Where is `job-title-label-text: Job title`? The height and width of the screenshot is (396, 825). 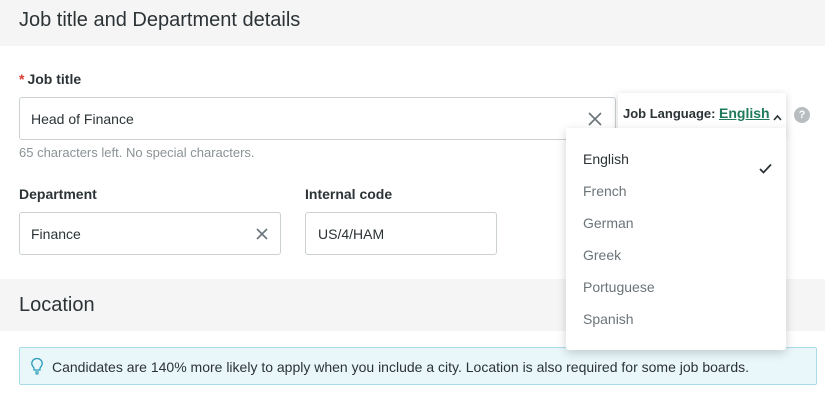
job-title-label-text: Job title is located at coordinates (54, 79).